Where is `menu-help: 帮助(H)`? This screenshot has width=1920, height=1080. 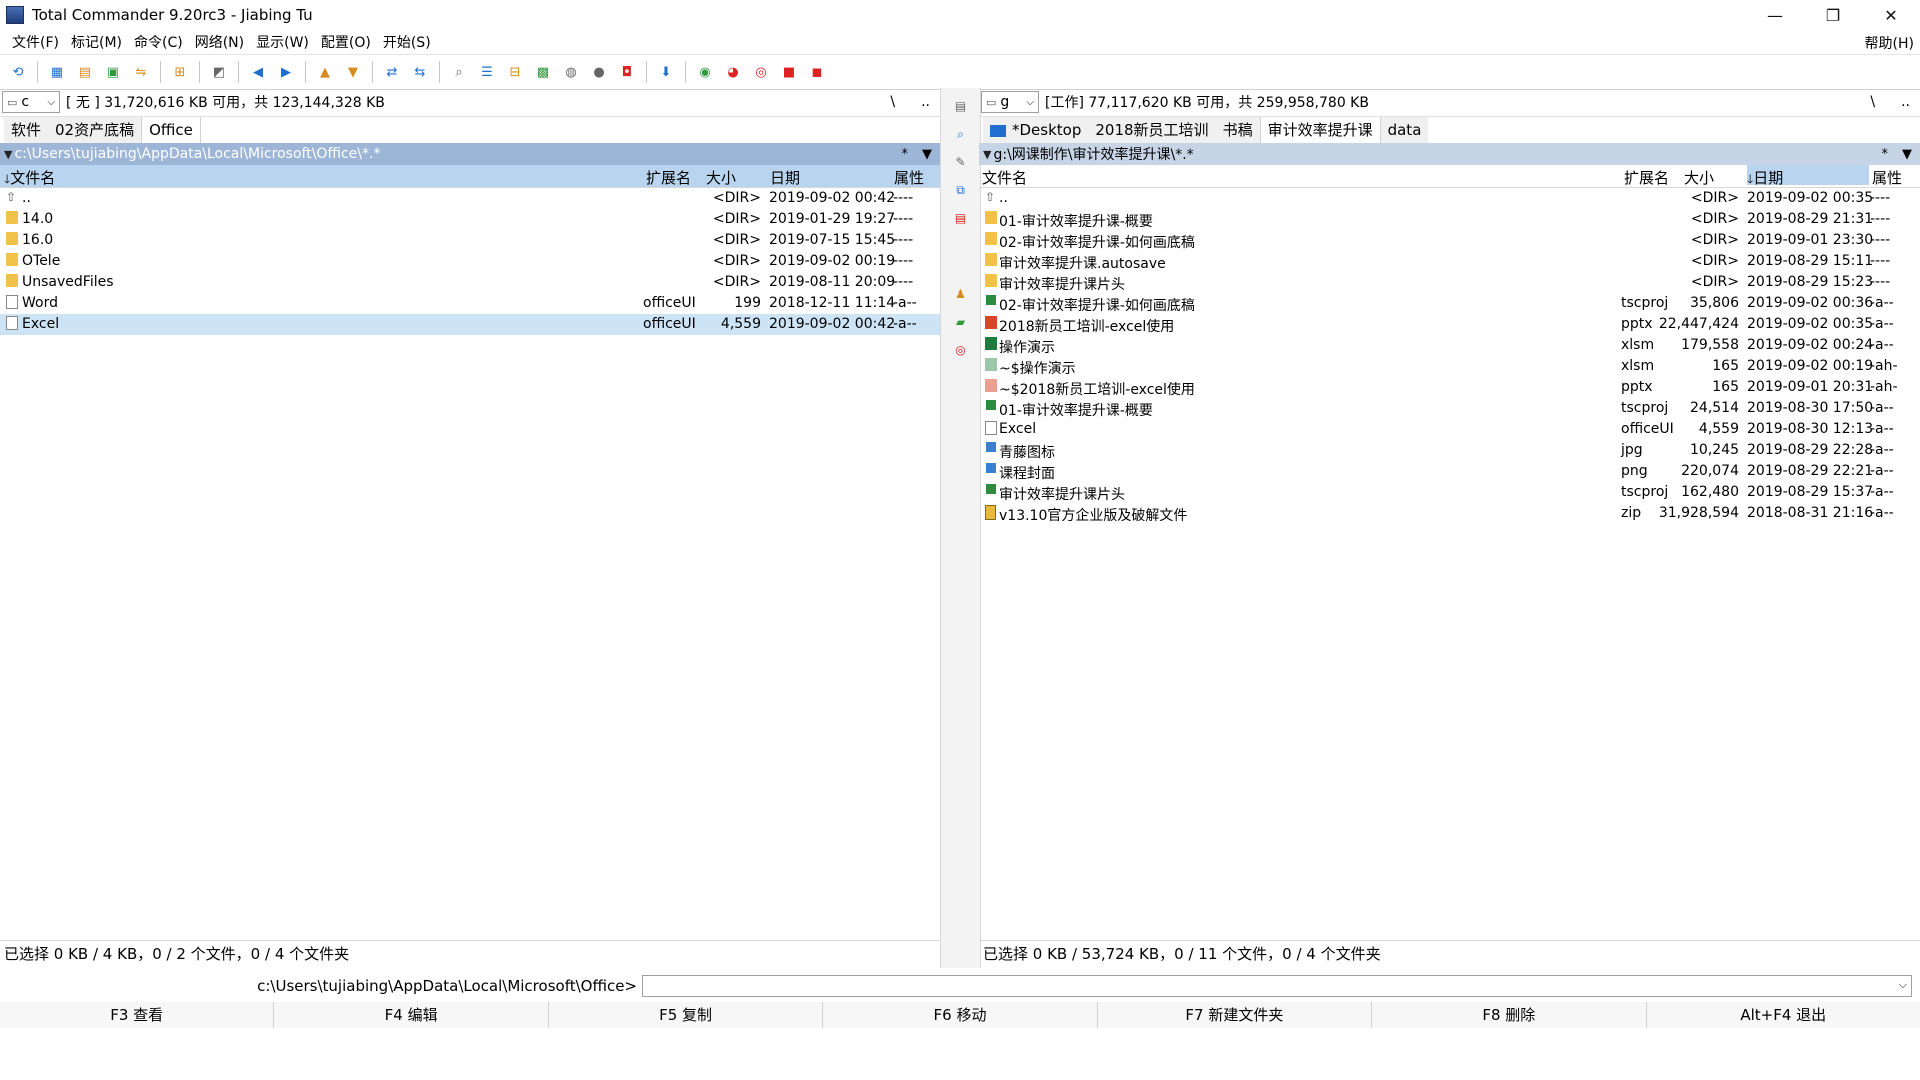 menu-help: 帮助(H) is located at coordinates (1889, 43).